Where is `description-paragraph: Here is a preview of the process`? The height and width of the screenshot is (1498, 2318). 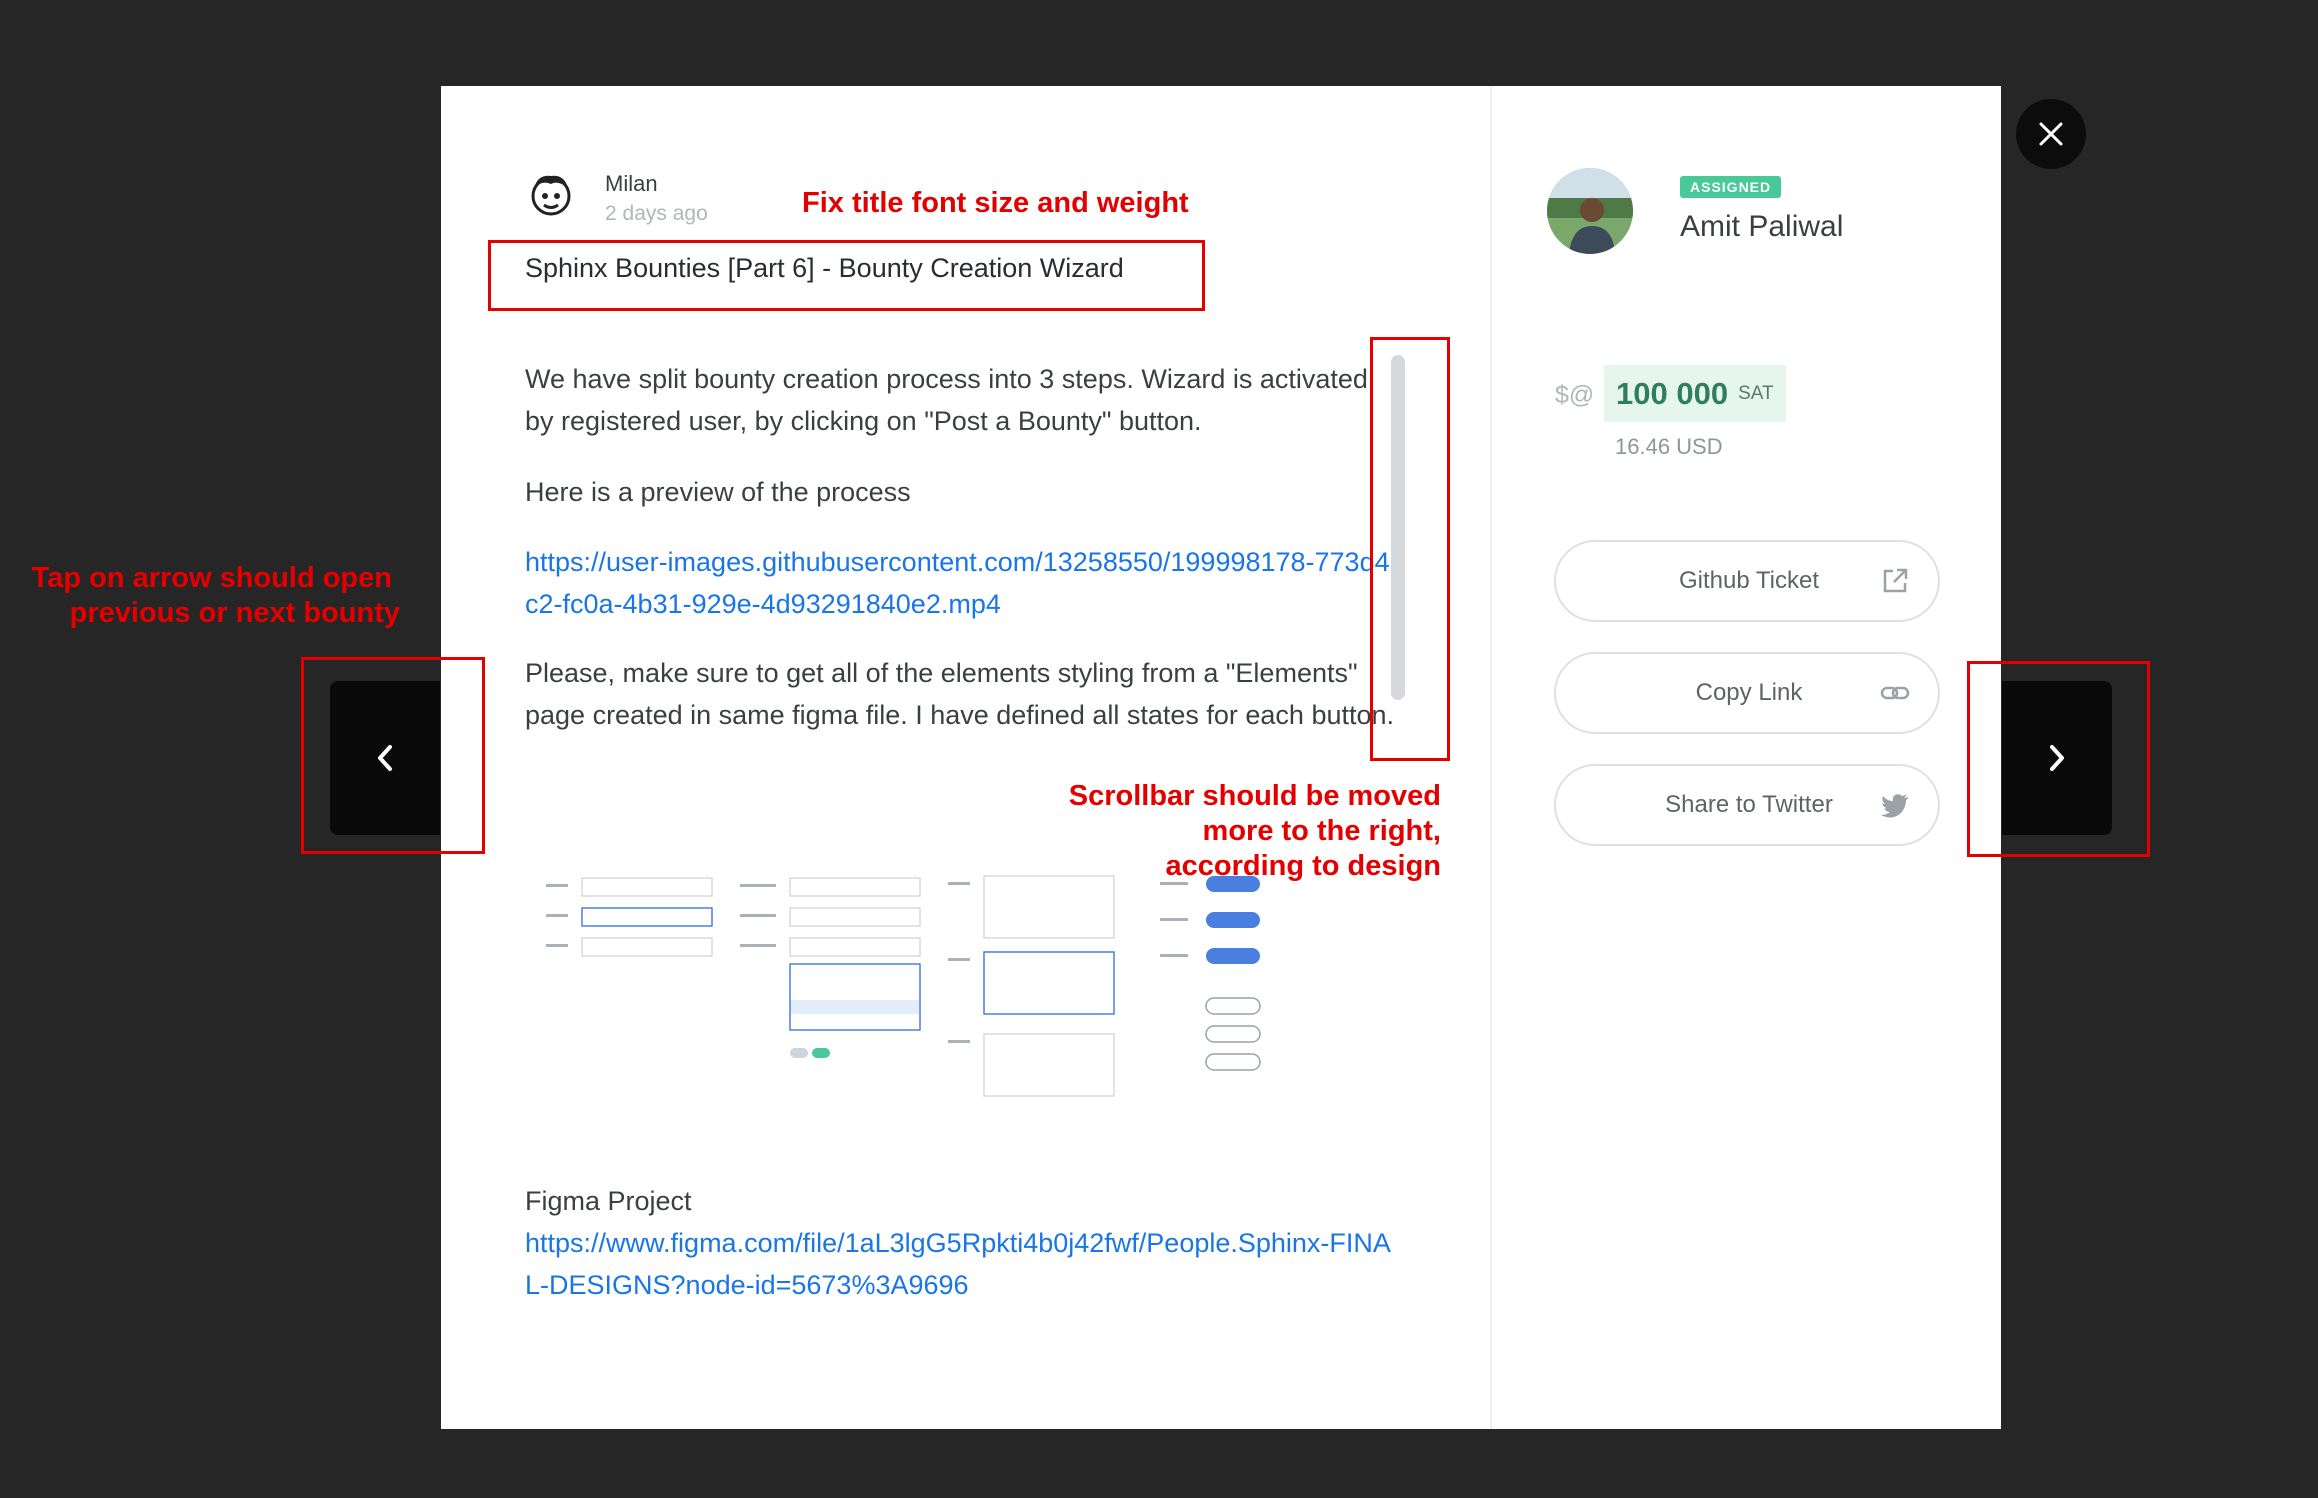 description-paragraph: Here is a preview of the process is located at coordinates (718, 492).